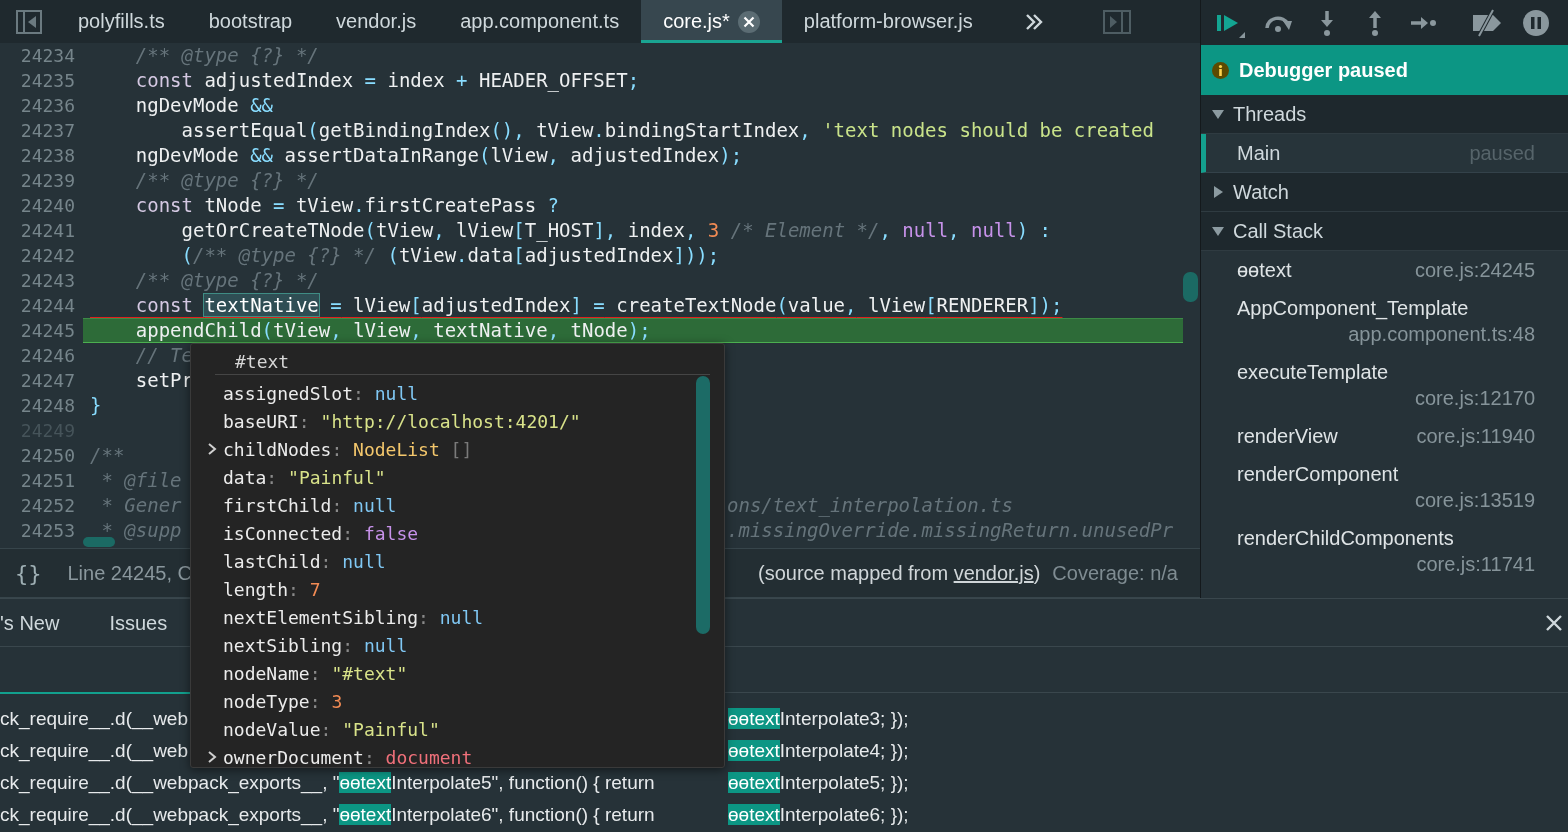 This screenshot has width=1568, height=832. Describe the element at coordinates (321, 533) in the screenshot. I see `property-entry: isConnected: false` at that location.